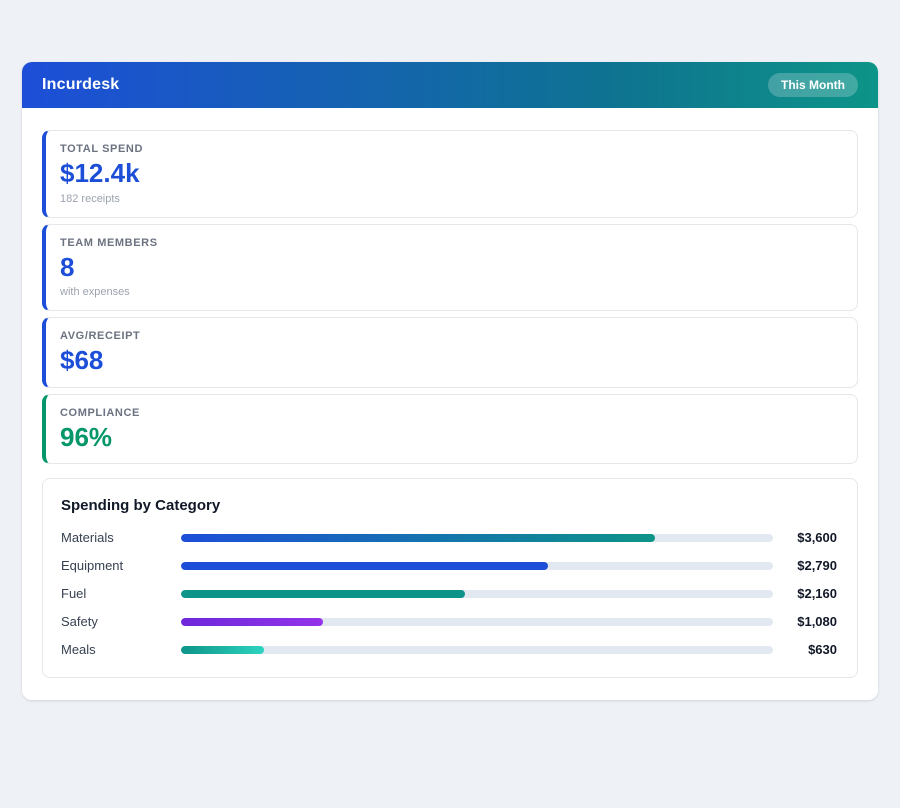  I want to click on chart-title: Spending by Category, so click(141, 506).